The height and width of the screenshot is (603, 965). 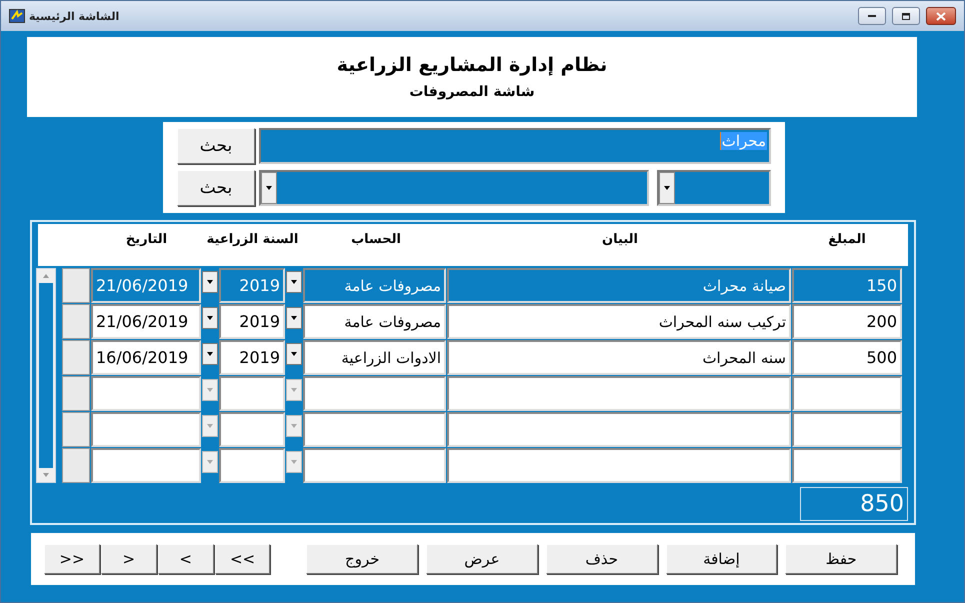 What do you see at coordinates (722, 559) in the screenshot?
I see `action-button: إضافة` at bounding box center [722, 559].